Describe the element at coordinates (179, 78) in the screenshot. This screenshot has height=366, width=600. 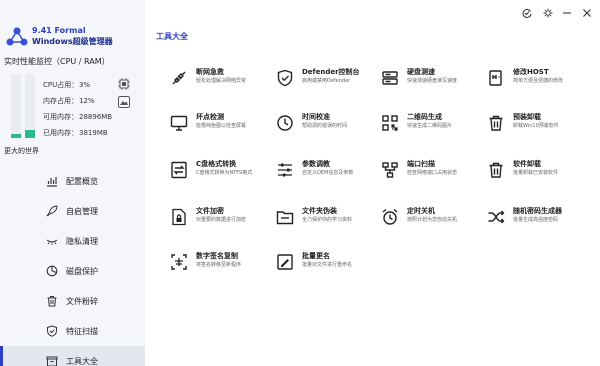
I see `plug-icon` at that location.